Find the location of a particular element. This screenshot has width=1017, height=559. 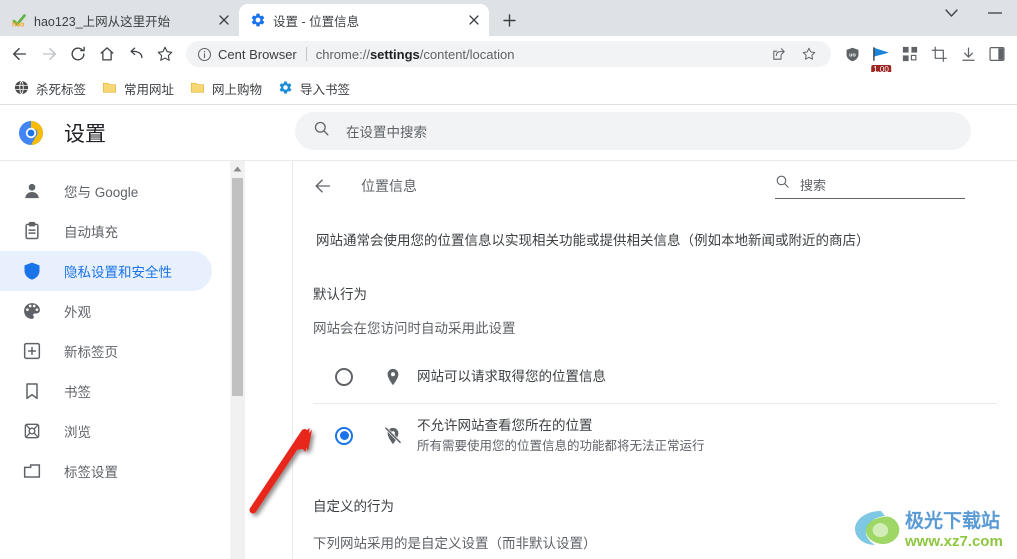

bookmark-star-icon is located at coordinates (165, 54).